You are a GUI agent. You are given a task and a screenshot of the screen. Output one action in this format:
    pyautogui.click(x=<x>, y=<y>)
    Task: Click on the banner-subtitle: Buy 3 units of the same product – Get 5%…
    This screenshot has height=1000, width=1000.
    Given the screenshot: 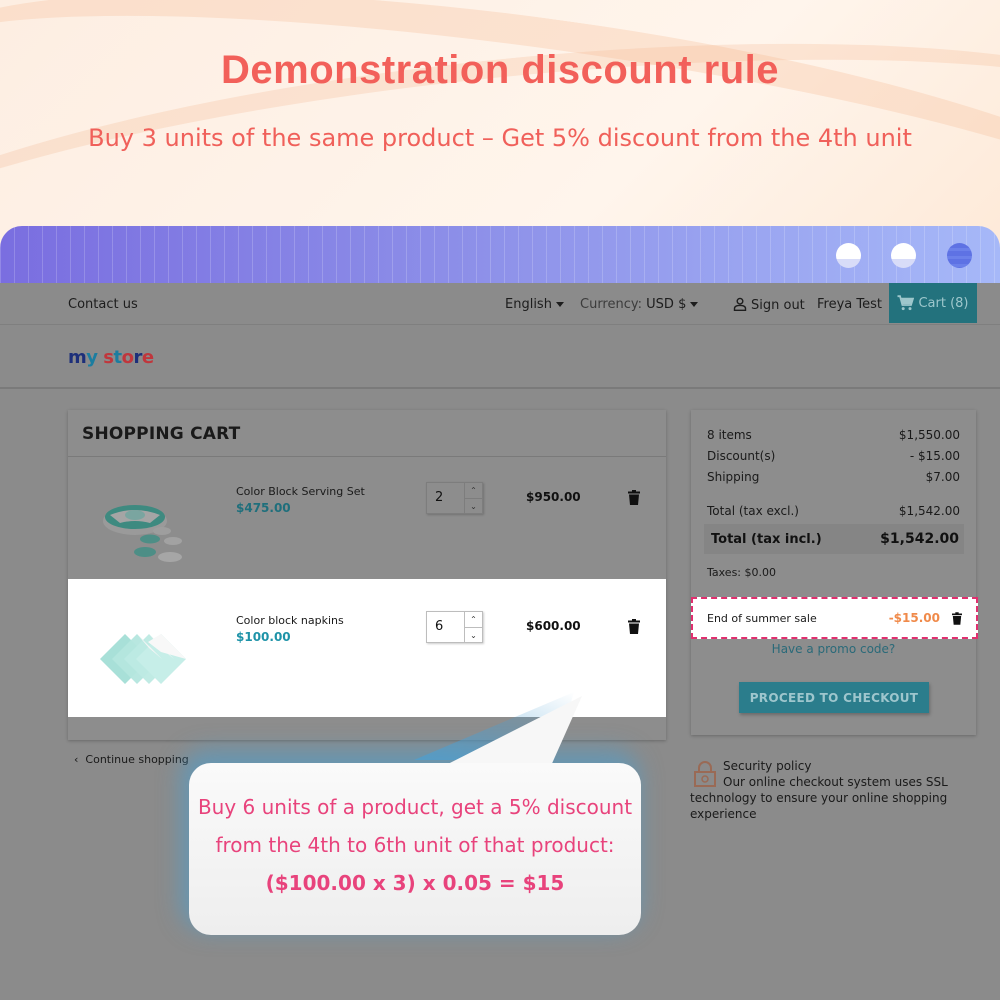 What is the action you would take?
    pyautogui.click(x=500, y=138)
    